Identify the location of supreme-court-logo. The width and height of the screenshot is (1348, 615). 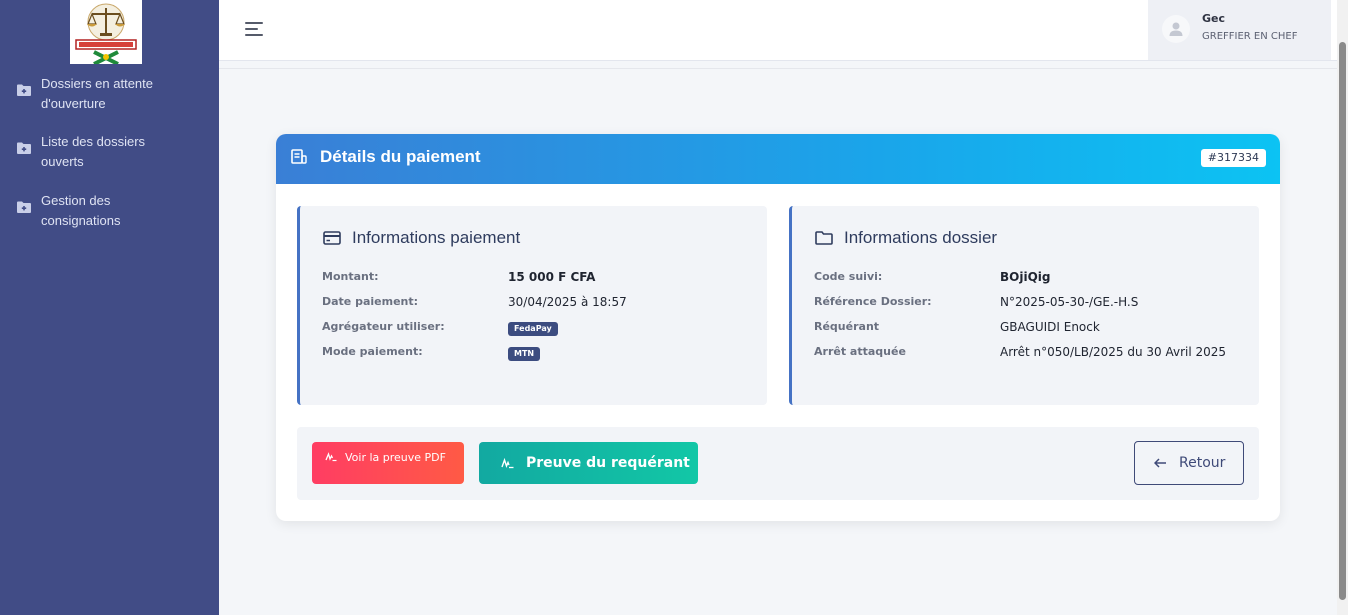
(106, 33).